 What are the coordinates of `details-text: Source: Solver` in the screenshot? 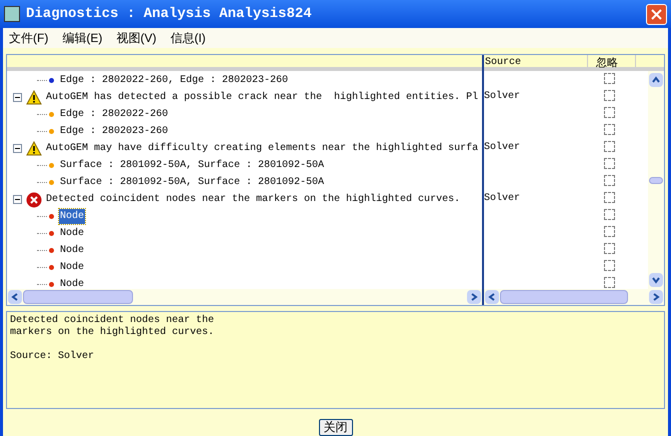 It's located at (53, 357).